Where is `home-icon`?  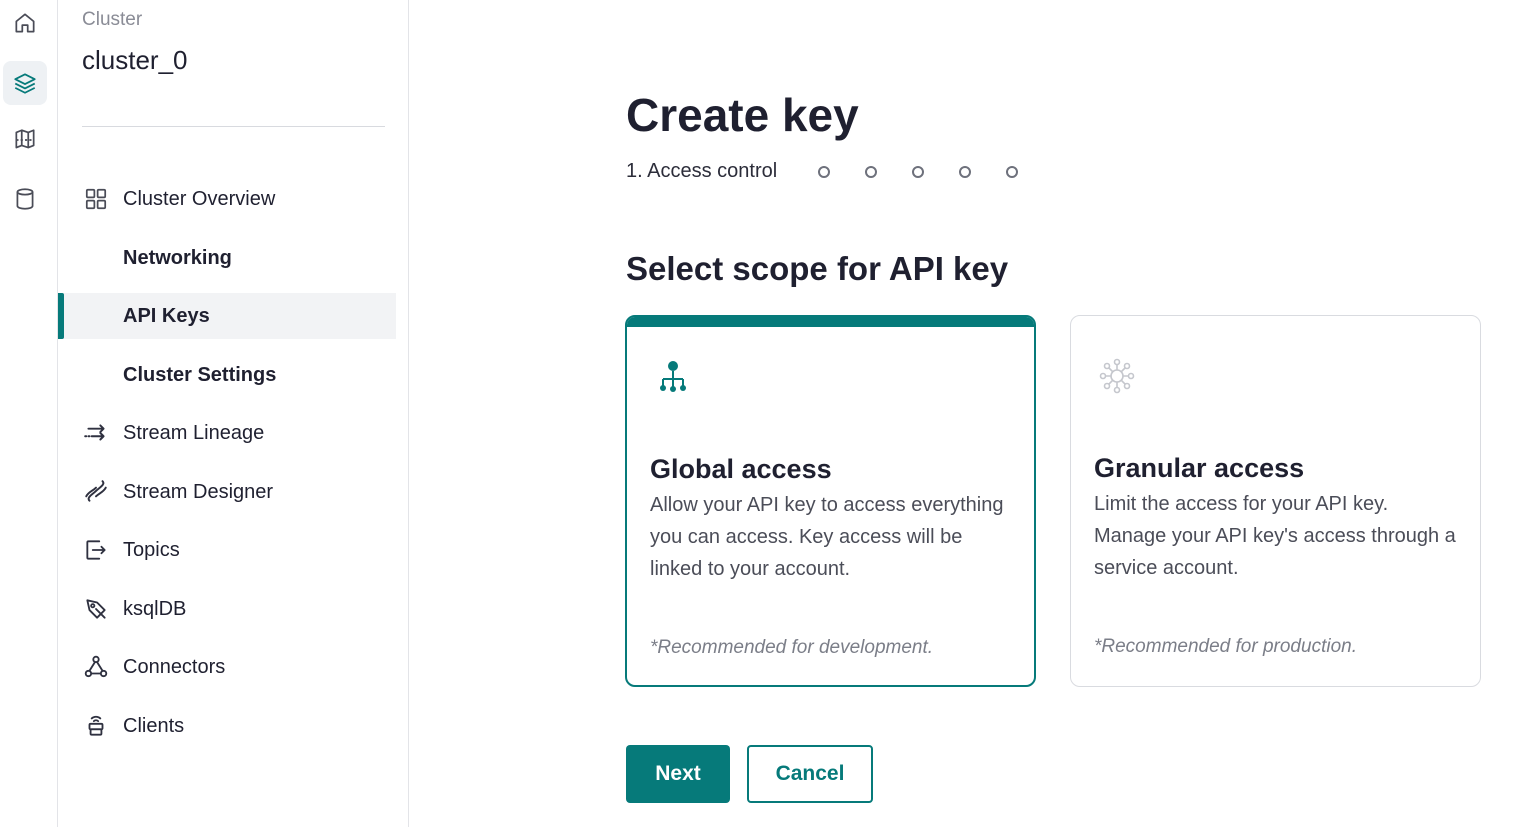
home-icon is located at coordinates (25, 23).